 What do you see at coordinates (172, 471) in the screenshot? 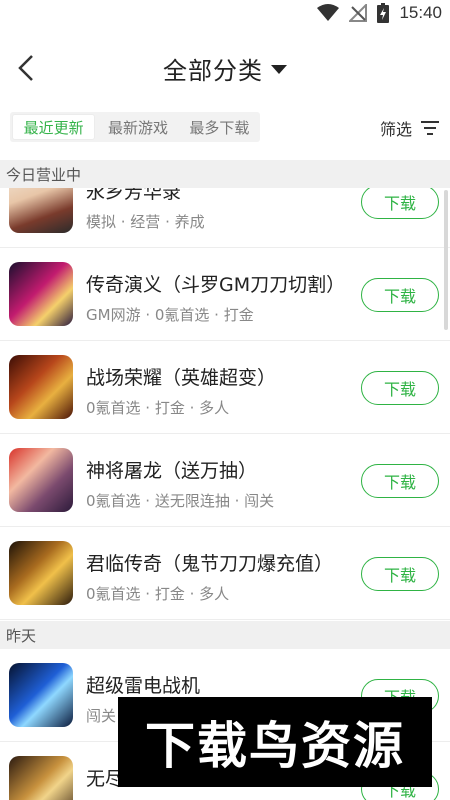
I see `game-name: 神将屠龙（送万抽）` at bounding box center [172, 471].